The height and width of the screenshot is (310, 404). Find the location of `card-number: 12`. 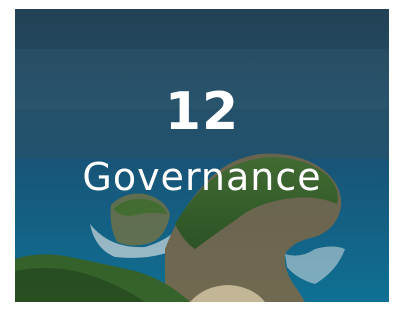

card-number: 12 is located at coordinates (202, 112).